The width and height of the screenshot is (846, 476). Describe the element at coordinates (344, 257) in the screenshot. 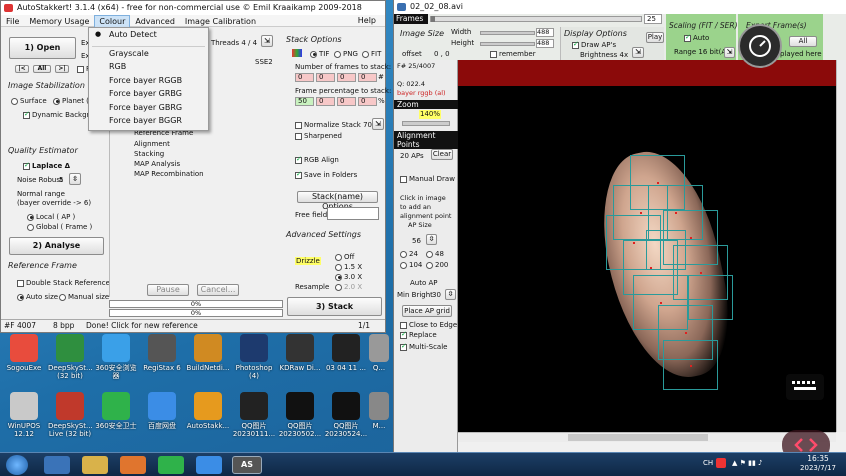

I see `drizzle-off-radio: Off` at that location.